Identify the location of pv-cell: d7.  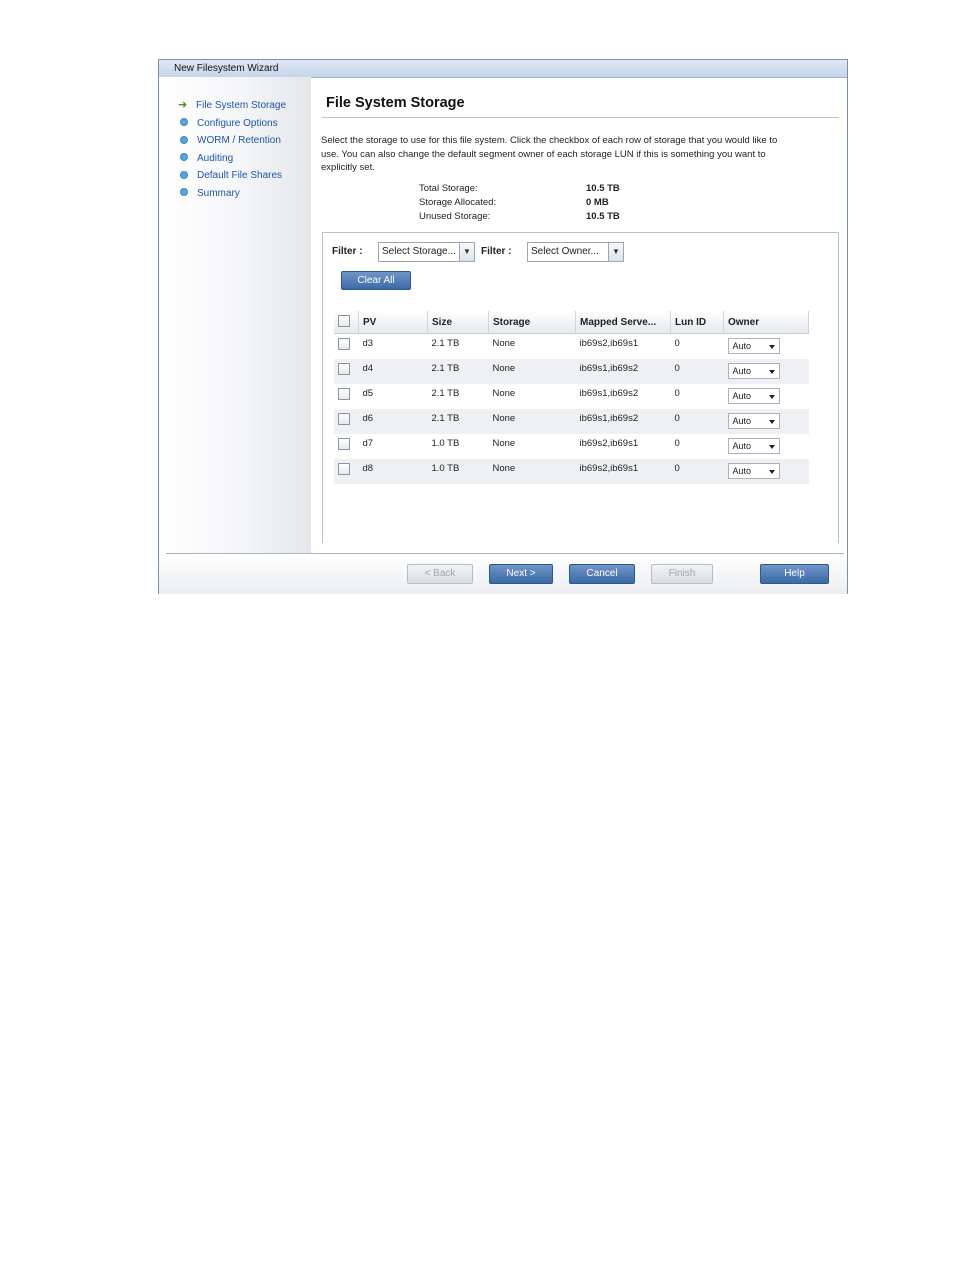
(368, 443).